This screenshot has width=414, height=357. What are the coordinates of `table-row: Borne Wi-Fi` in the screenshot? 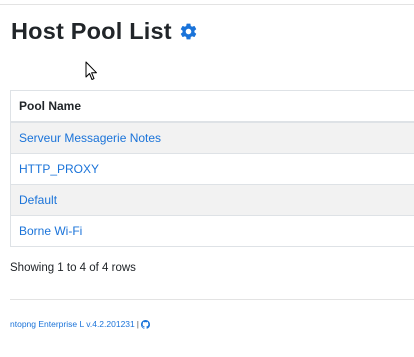 It's located at (212, 231).